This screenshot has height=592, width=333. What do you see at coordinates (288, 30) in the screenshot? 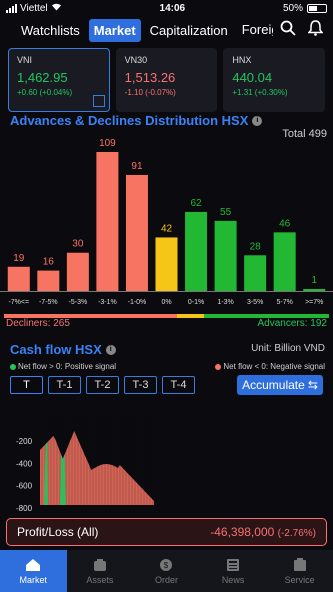
I see `search-icon` at bounding box center [288, 30].